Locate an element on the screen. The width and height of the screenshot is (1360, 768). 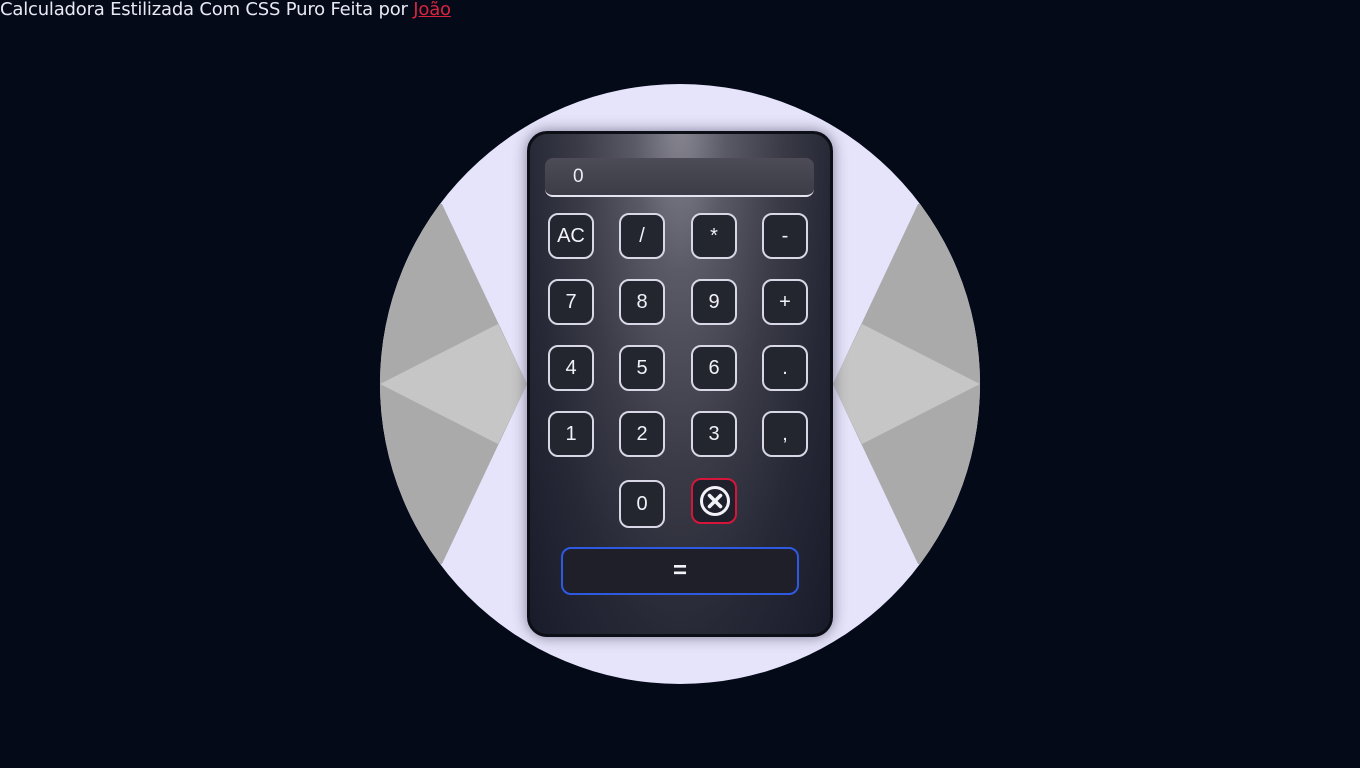
key-6: 6 is located at coordinates (714, 368).